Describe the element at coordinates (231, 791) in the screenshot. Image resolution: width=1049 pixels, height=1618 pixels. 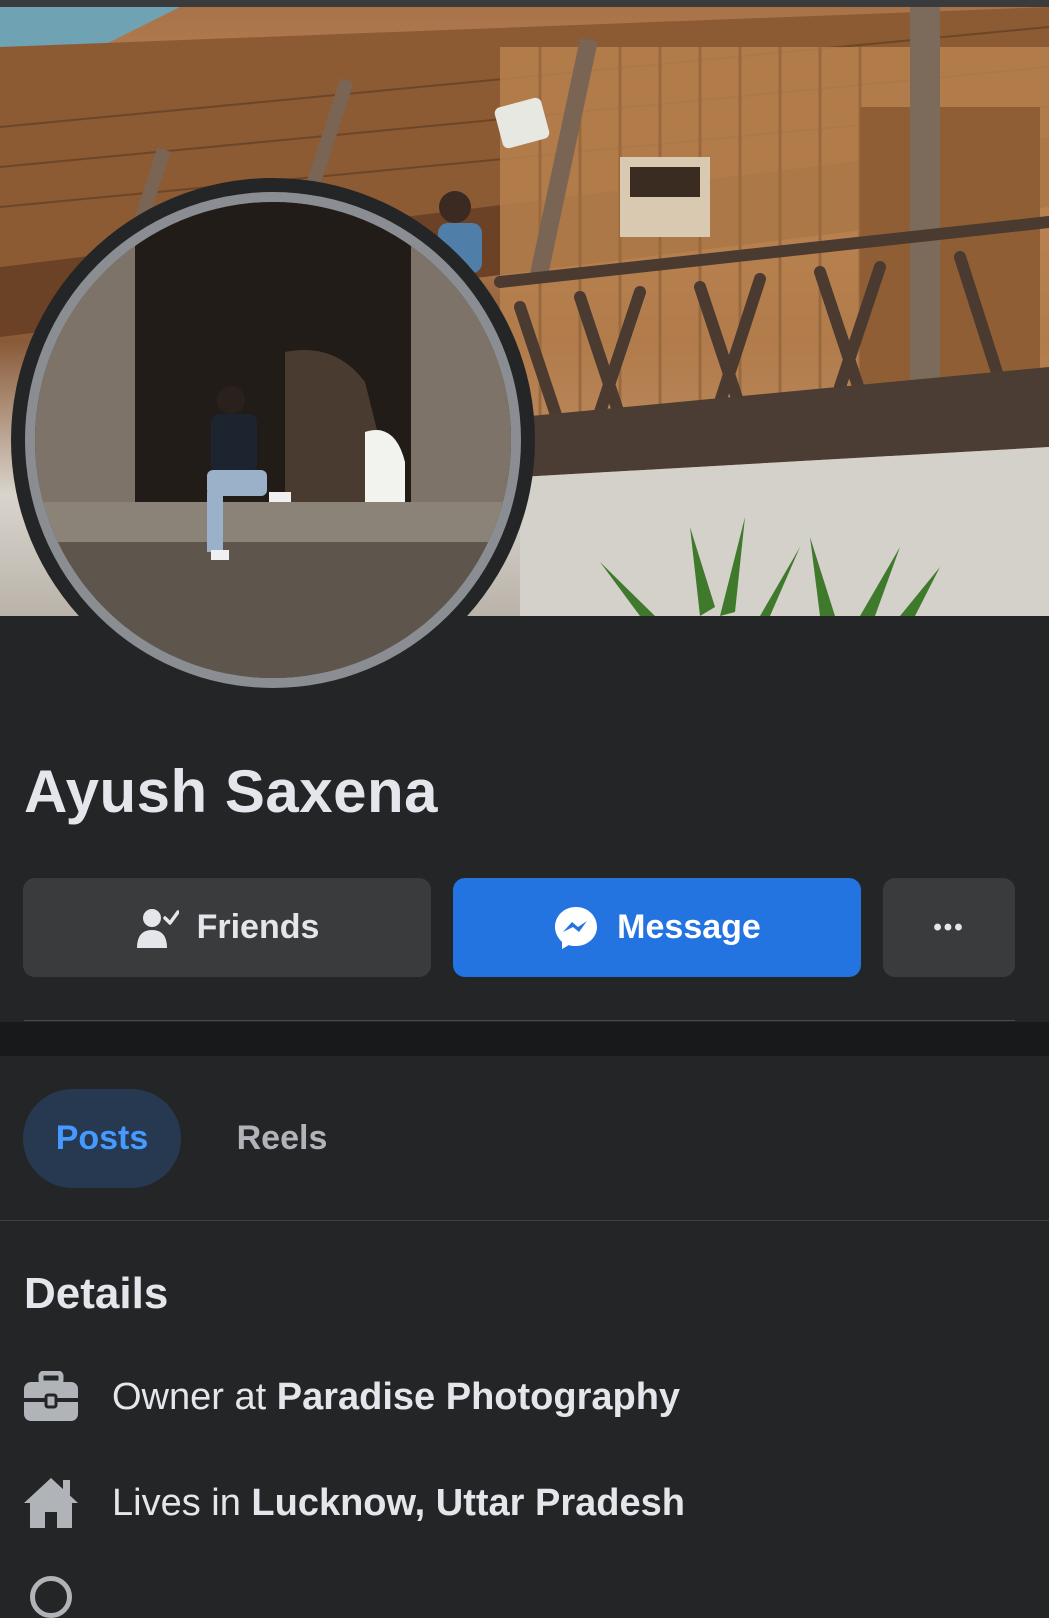
I see `profile-name: Ayush Saxena` at that location.